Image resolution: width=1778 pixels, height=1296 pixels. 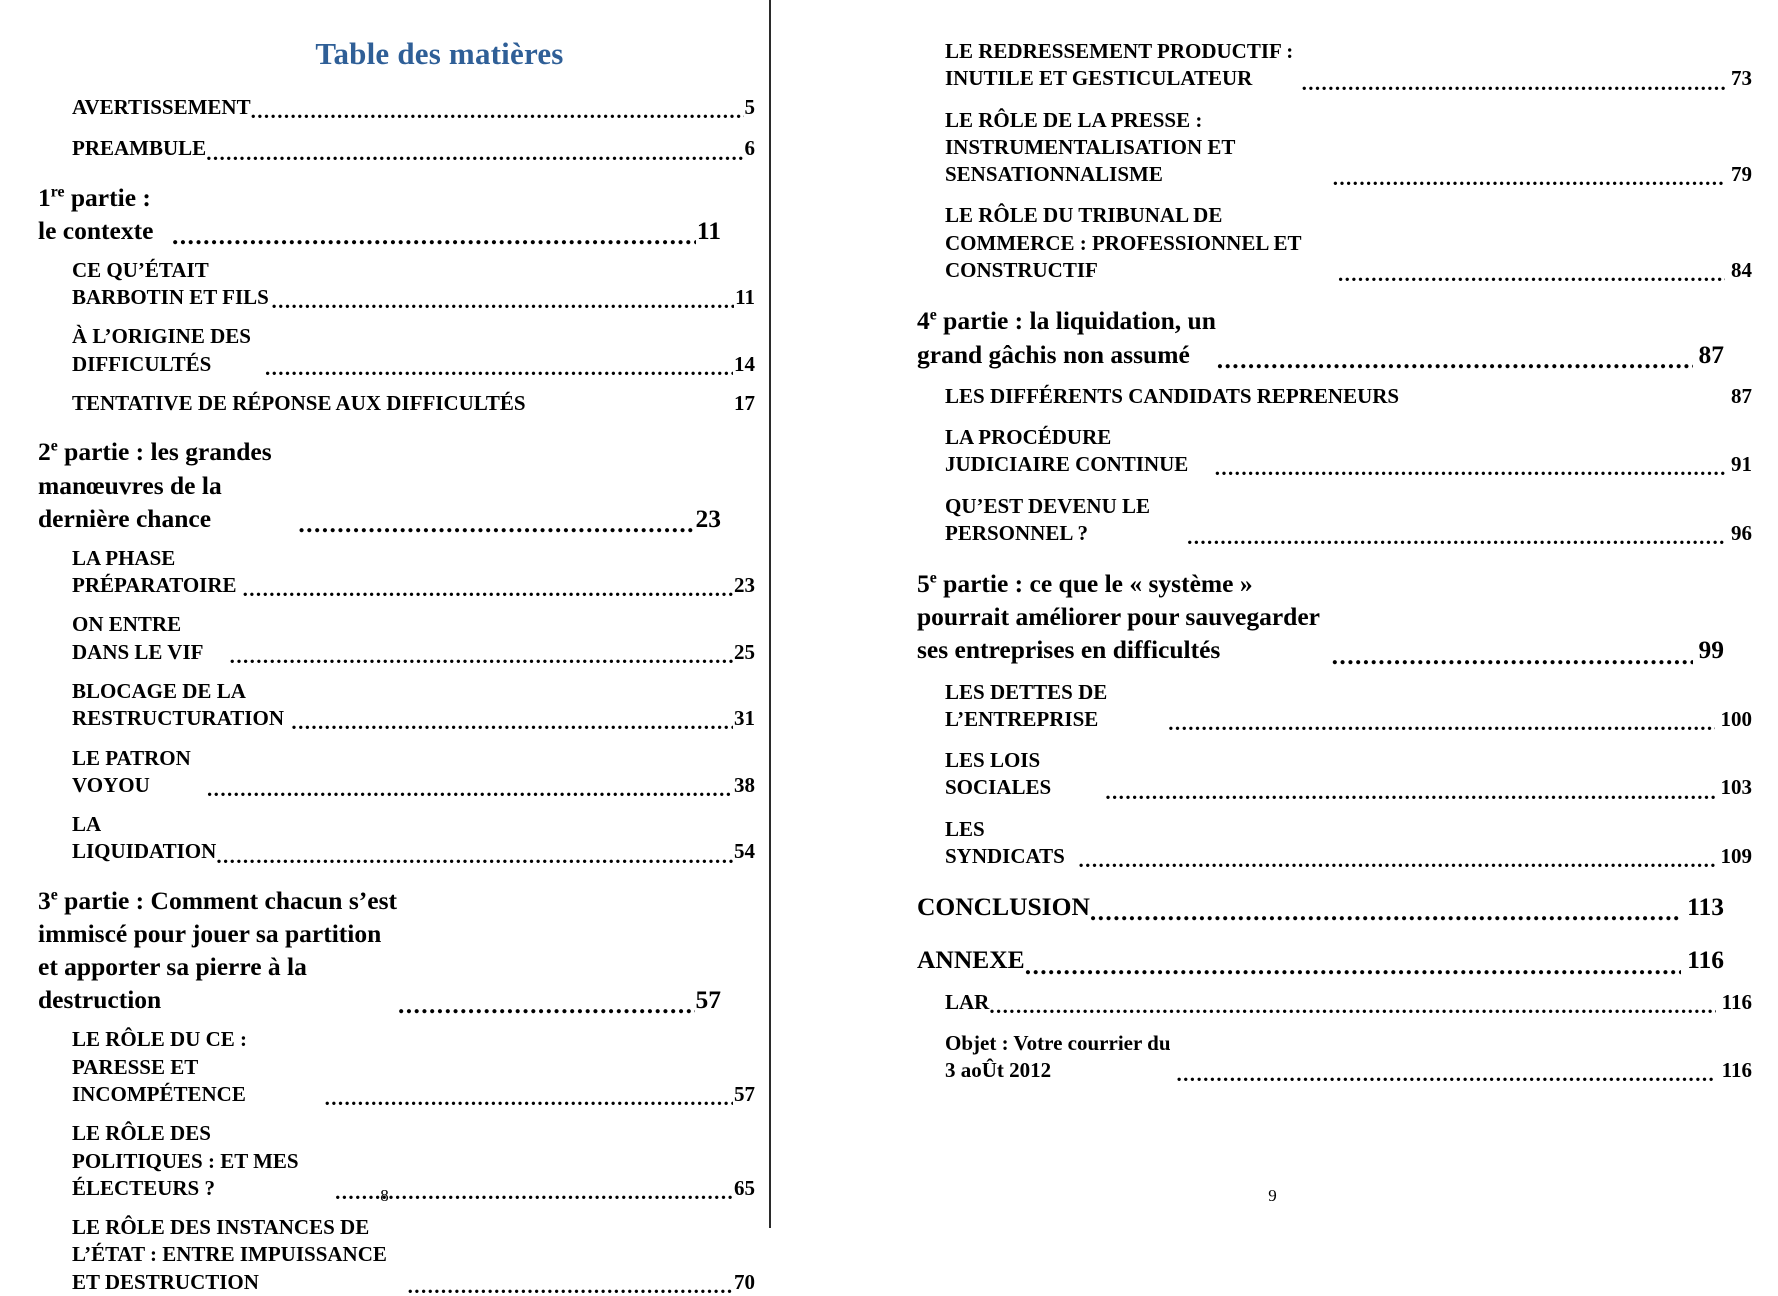 What do you see at coordinates (396, 838) in the screenshot?
I see `toc-section-la-liquidation: LA LIQUIDATION 54` at bounding box center [396, 838].